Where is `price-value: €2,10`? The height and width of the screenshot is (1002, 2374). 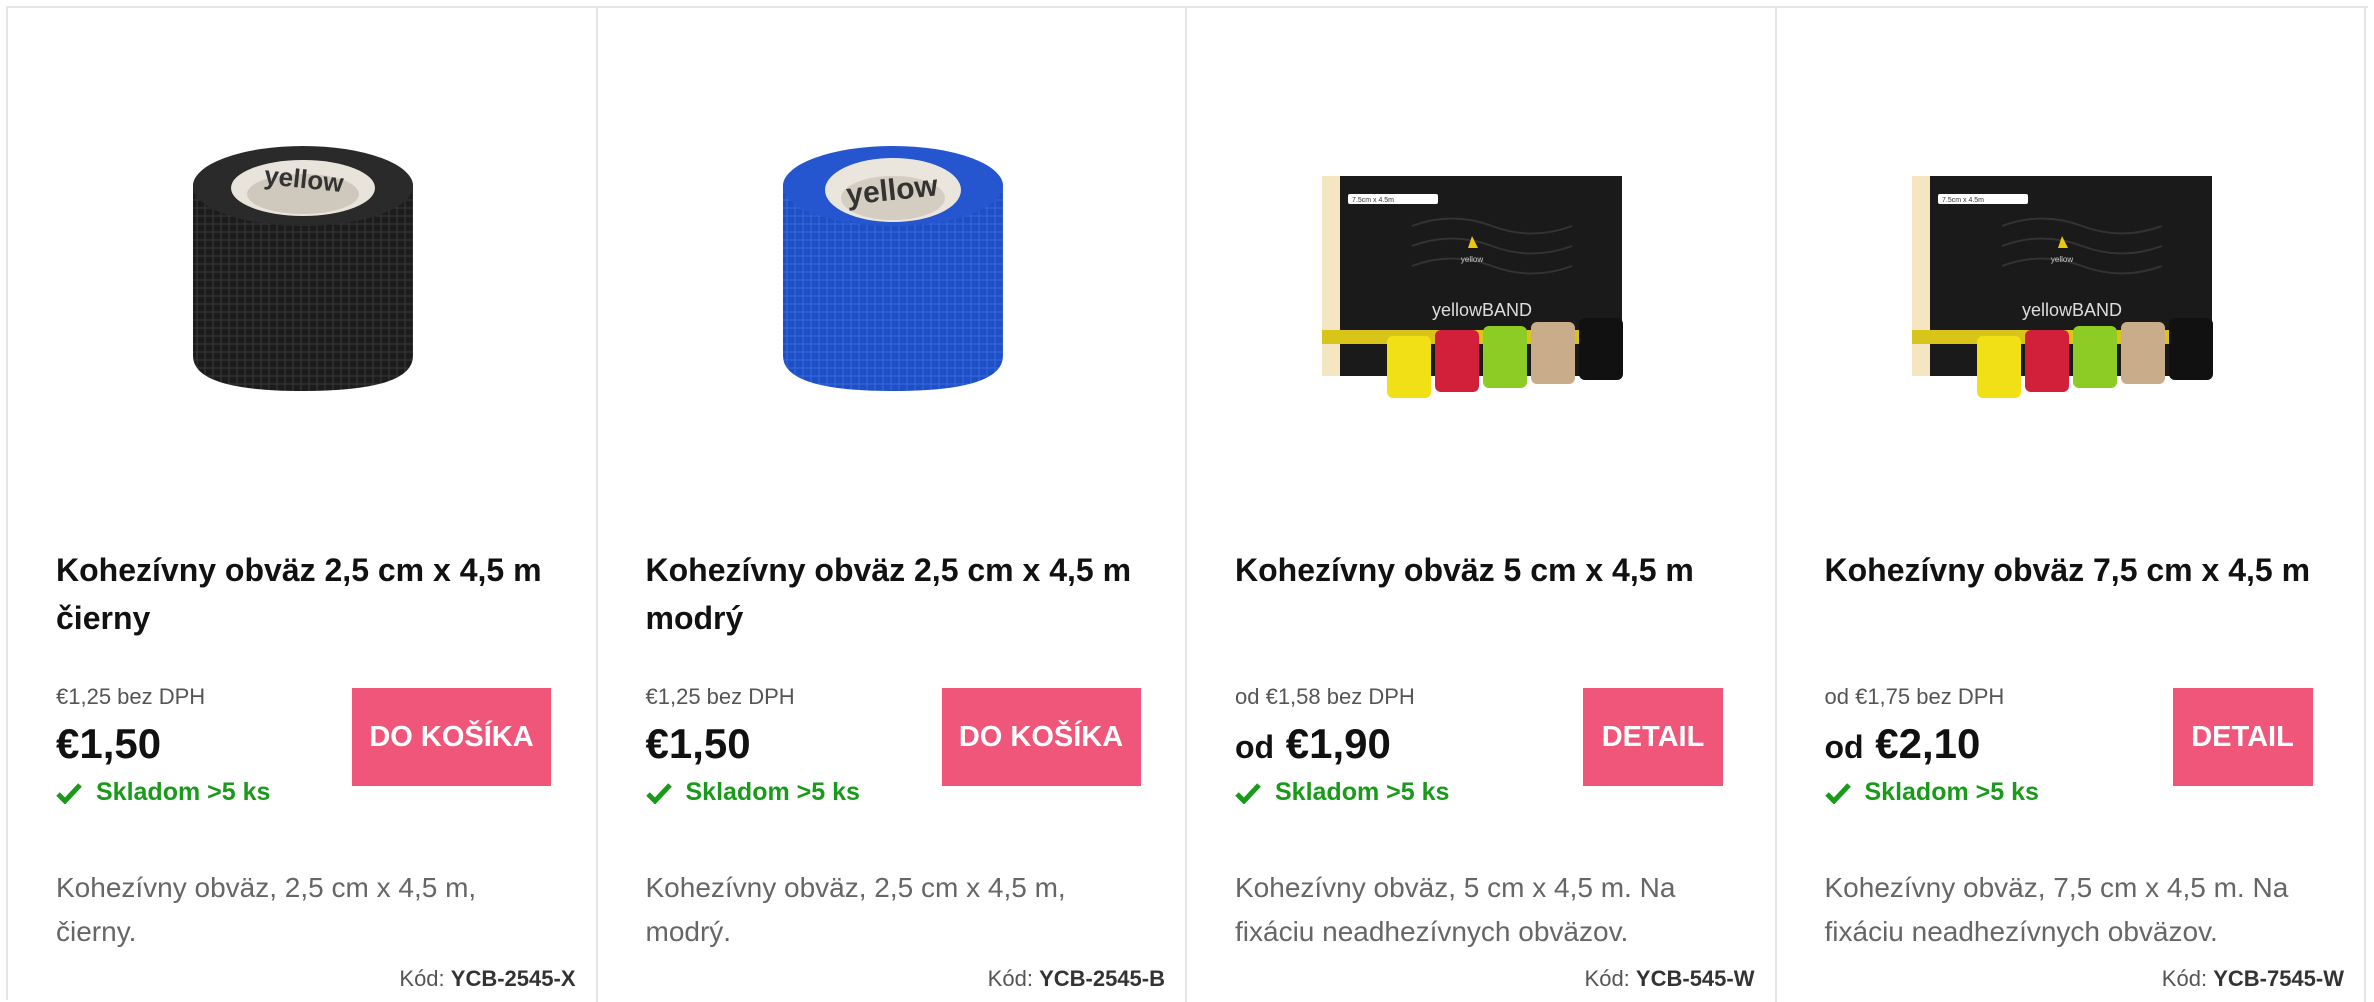 price-value: €2,10 is located at coordinates (1928, 743).